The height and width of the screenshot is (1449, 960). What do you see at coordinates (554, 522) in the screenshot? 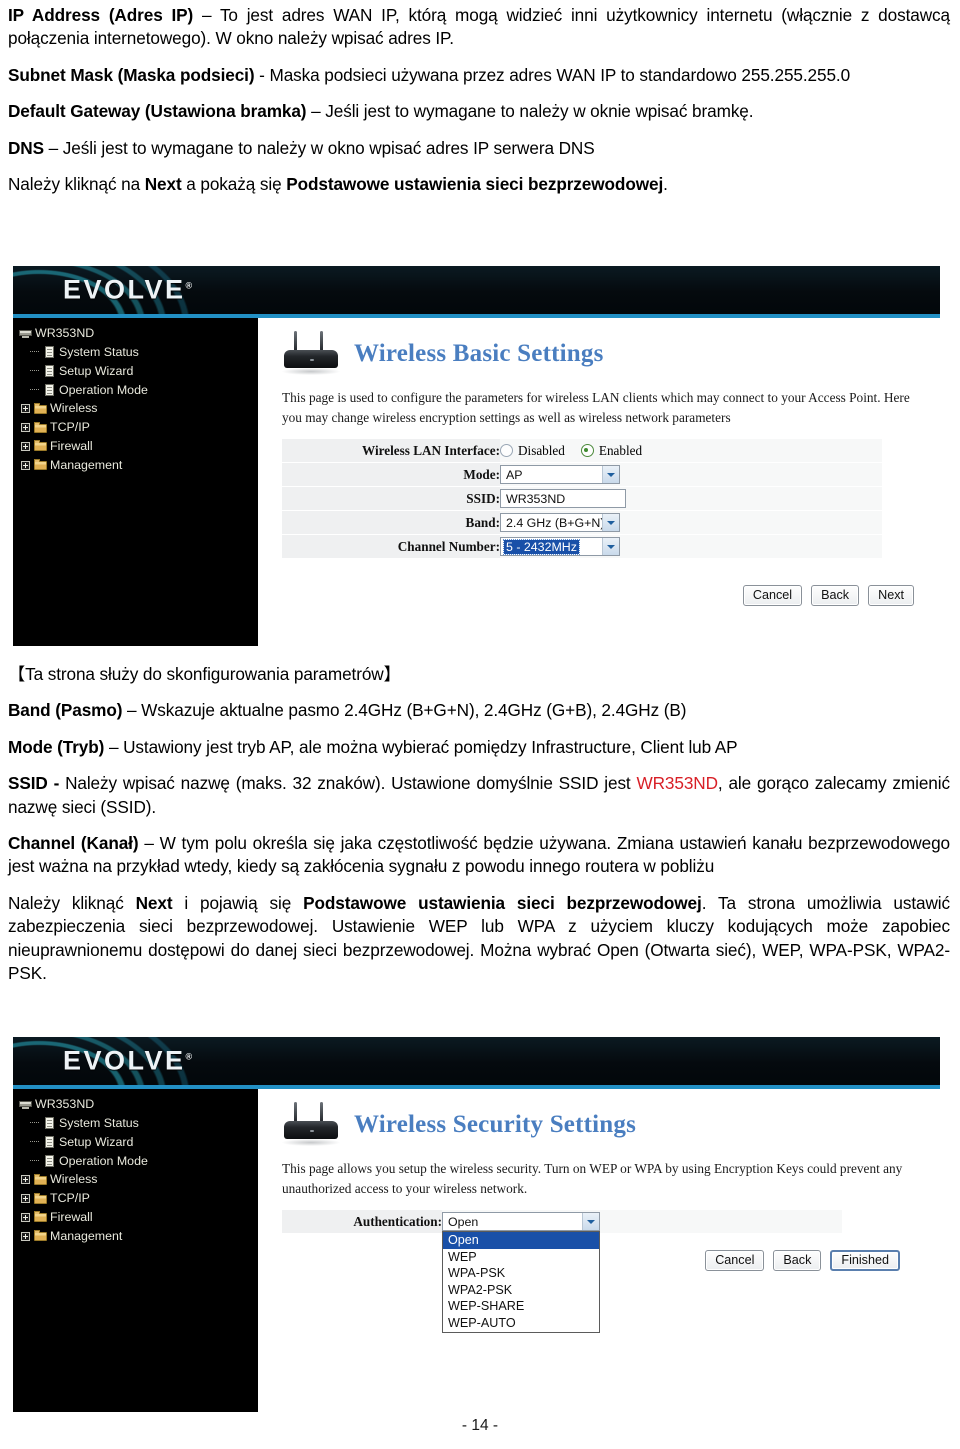
I see `band-select-value: 2.4 GHz (B+G+N)` at bounding box center [554, 522].